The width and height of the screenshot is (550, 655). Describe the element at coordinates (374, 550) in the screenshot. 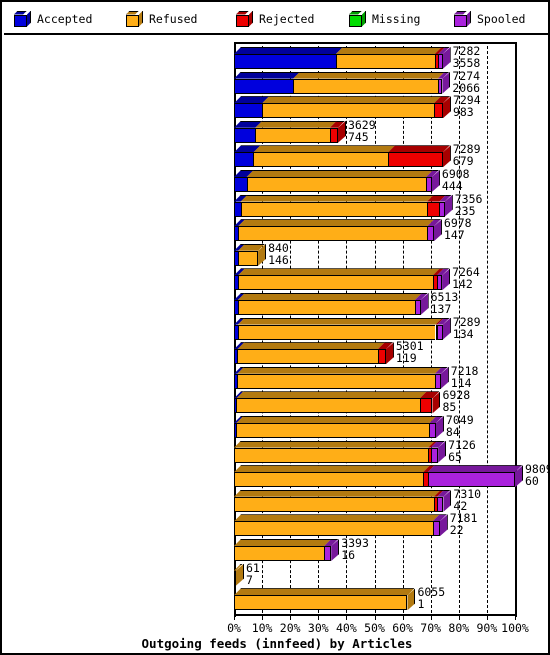

I see `chart-row: news.chmurka.net339316` at that location.